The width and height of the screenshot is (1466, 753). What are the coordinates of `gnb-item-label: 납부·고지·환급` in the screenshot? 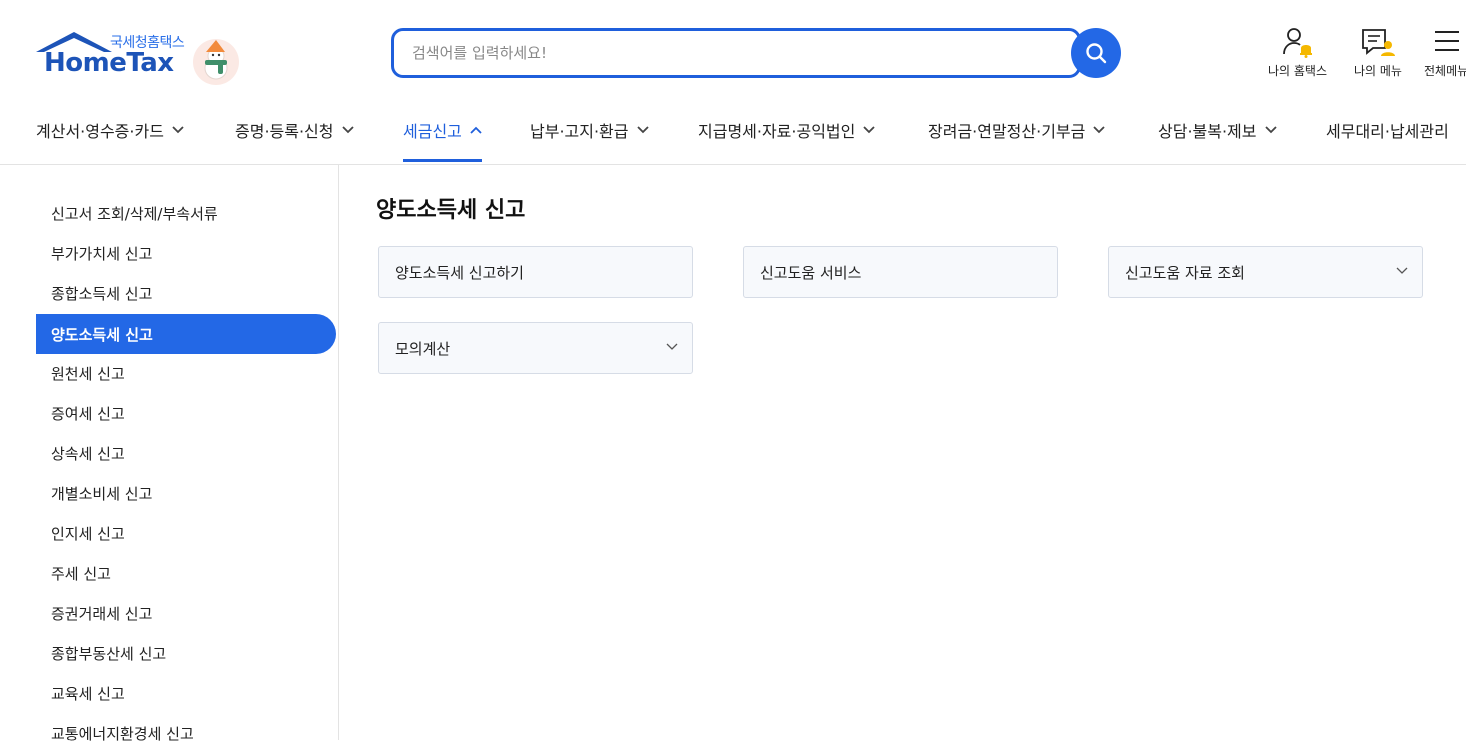 It's located at (579, 131).